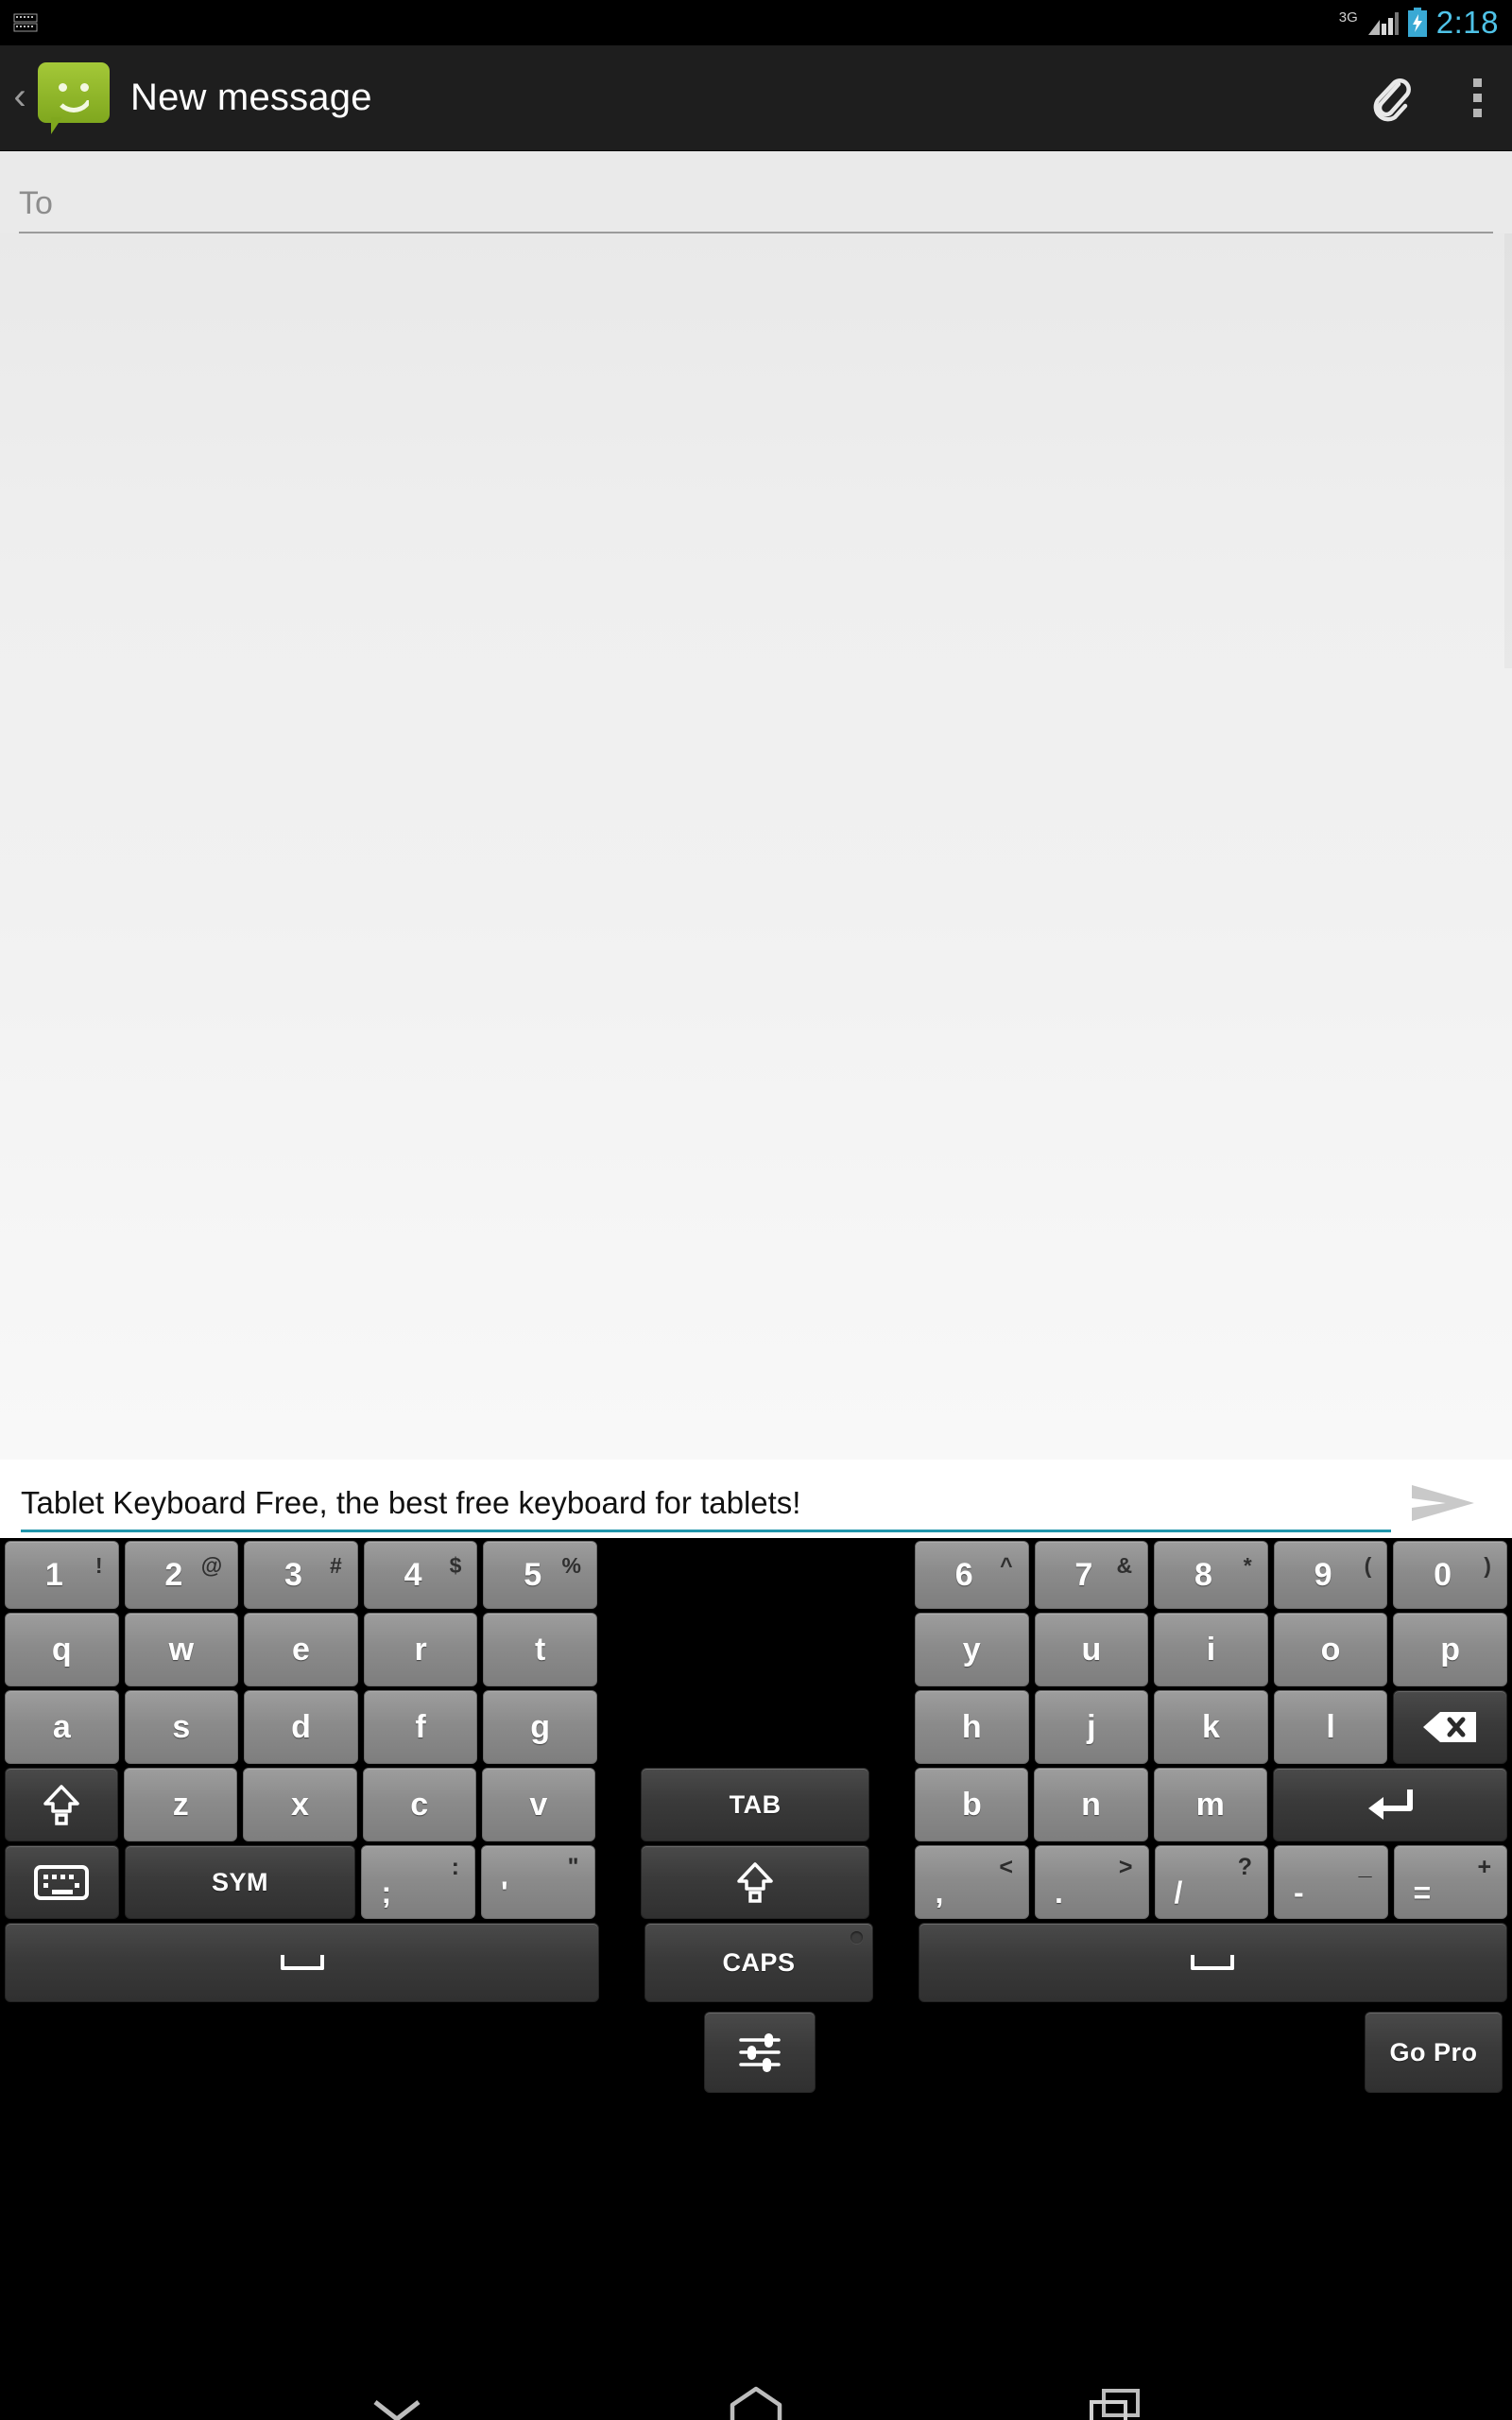 The image size is (1512, 2420). Describe the element at coordinates (62, 1649) in the screenshot. I see `key-q: q` at that location.